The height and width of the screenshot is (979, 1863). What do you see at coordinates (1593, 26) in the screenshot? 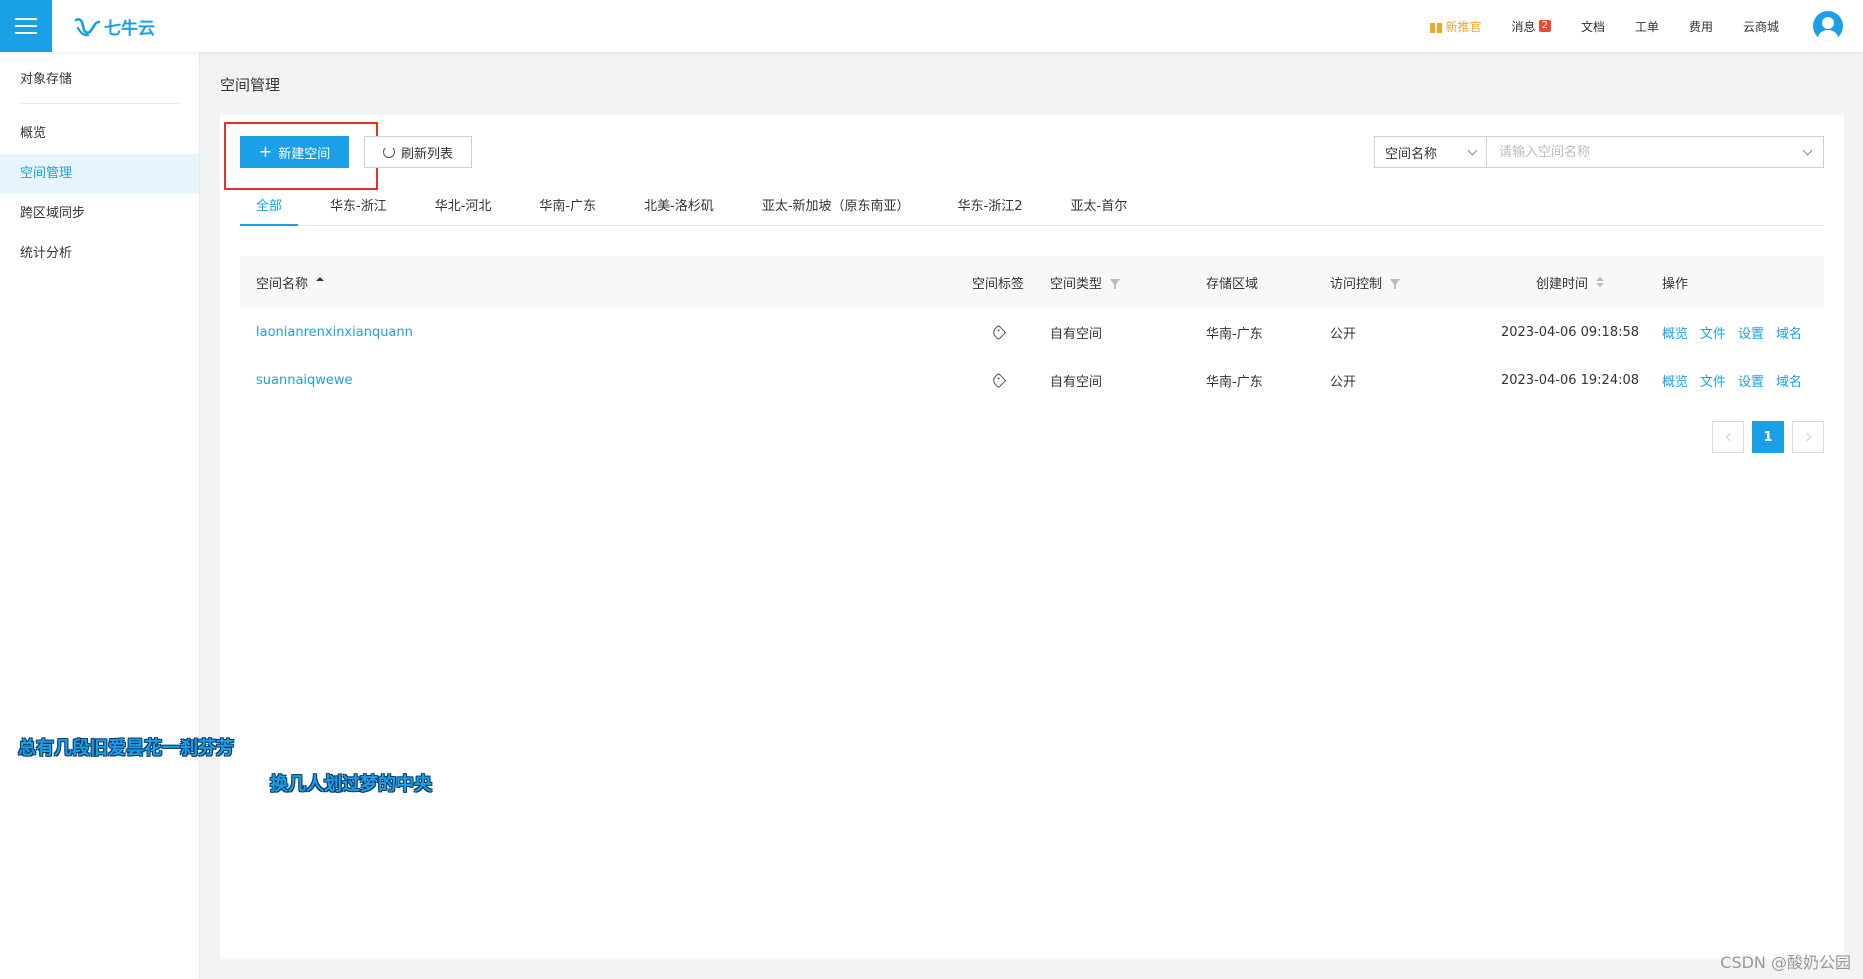
I see `nav-docs: 文档` at bounding box center [1593, 26].